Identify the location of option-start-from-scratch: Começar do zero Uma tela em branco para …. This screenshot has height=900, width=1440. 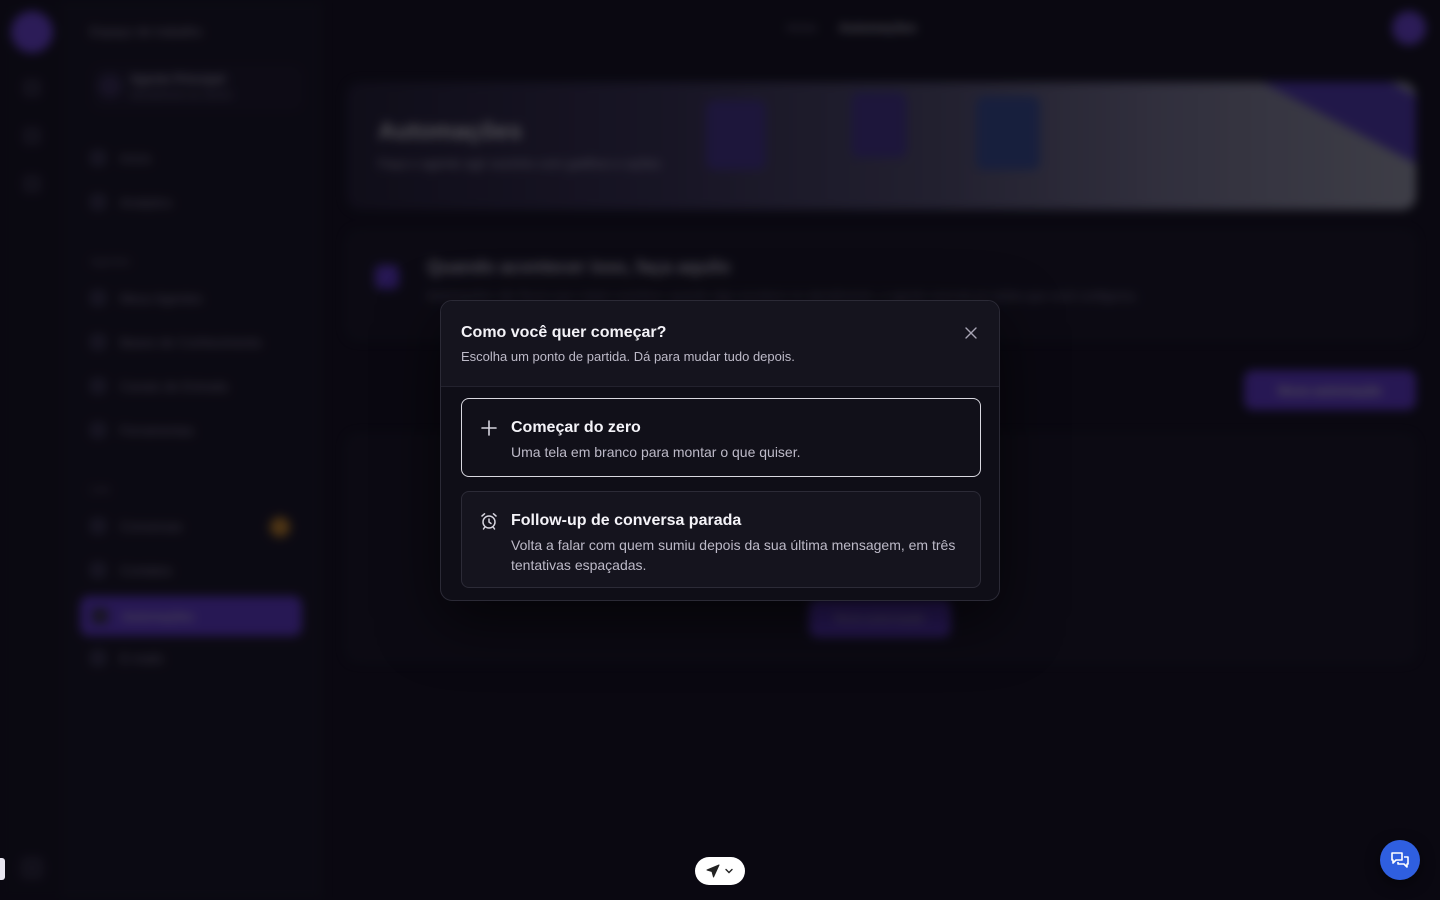
(721, 437).